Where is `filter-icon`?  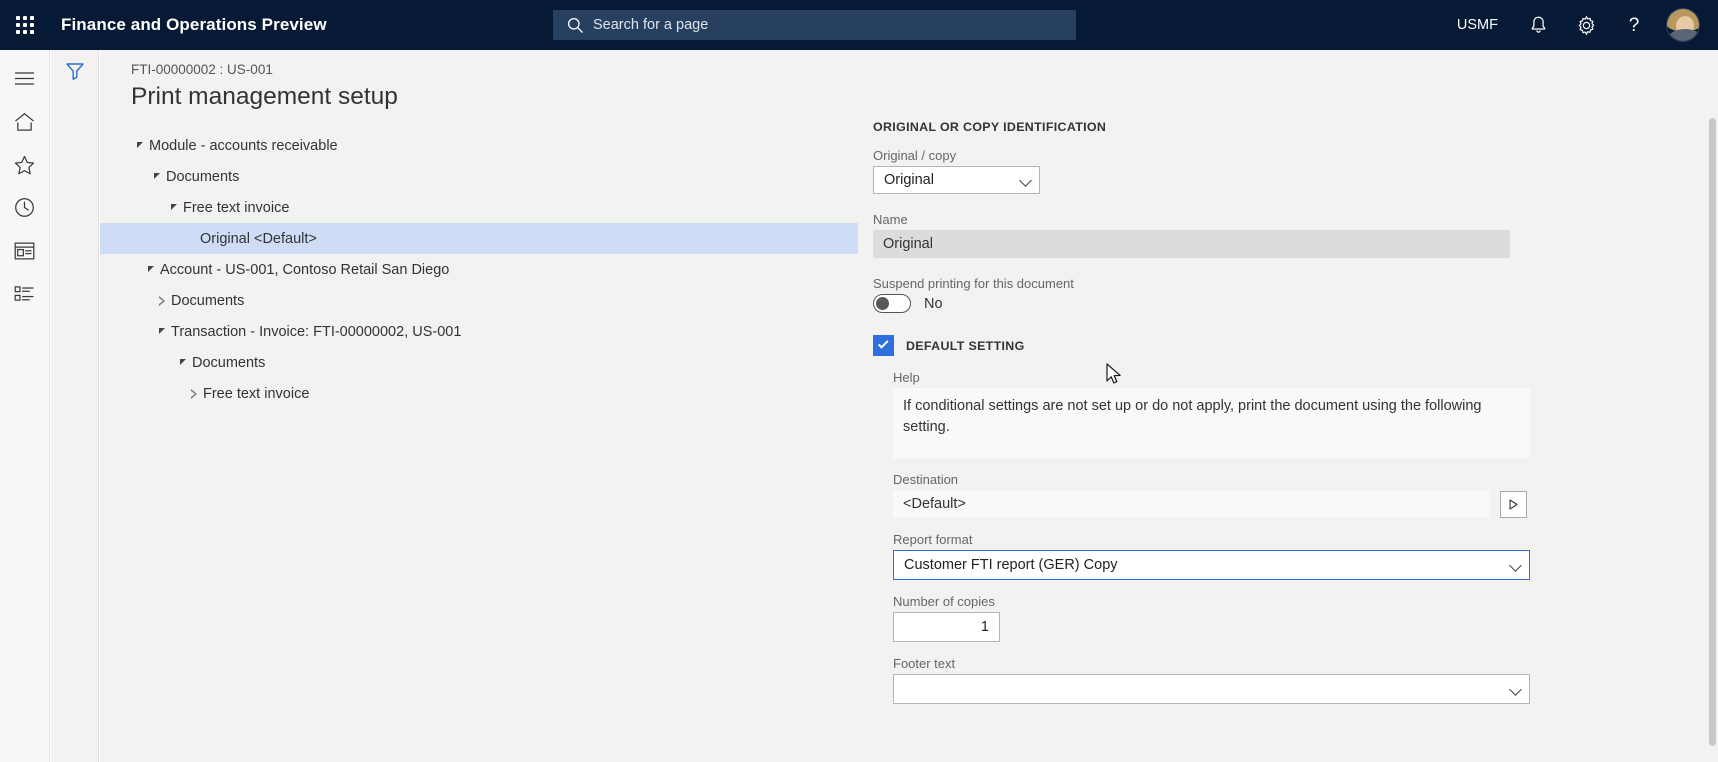
filter-icon is located at coordinates (75, 71).